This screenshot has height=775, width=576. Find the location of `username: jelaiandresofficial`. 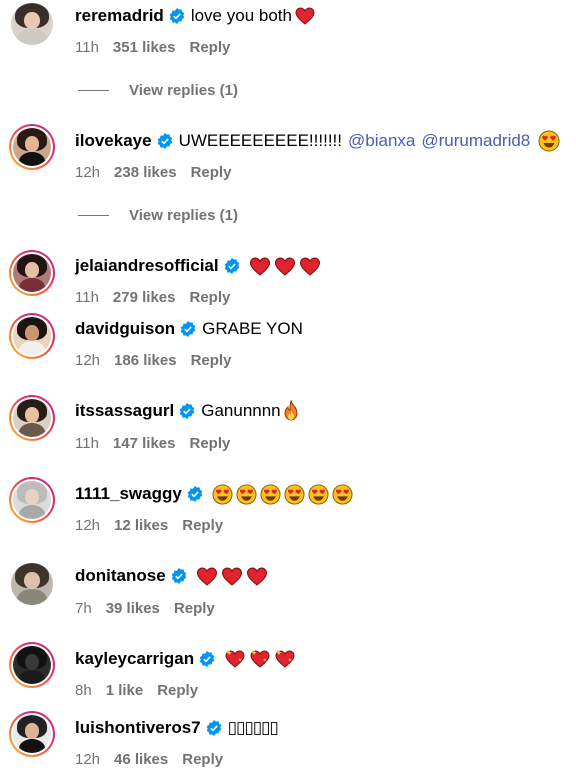

username: jelaiandresofficial is located at coordinates (147, 266).